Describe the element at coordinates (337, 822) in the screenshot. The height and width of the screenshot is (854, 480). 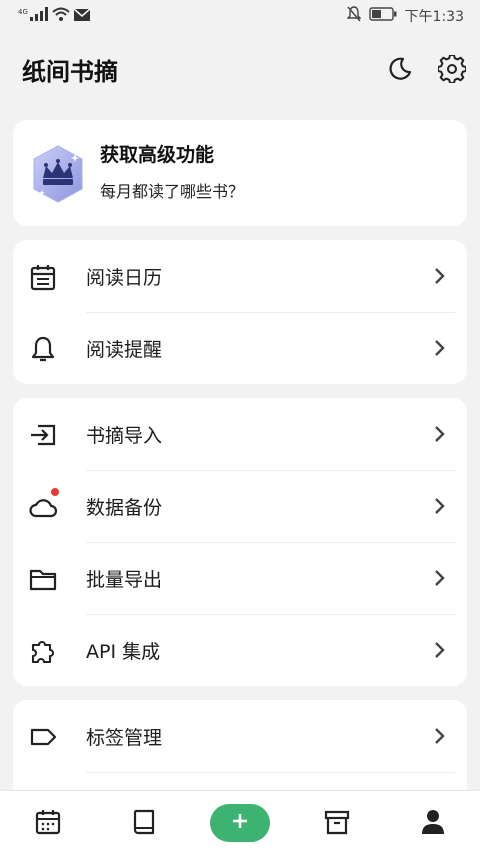
I see `archive-icon` at that location.